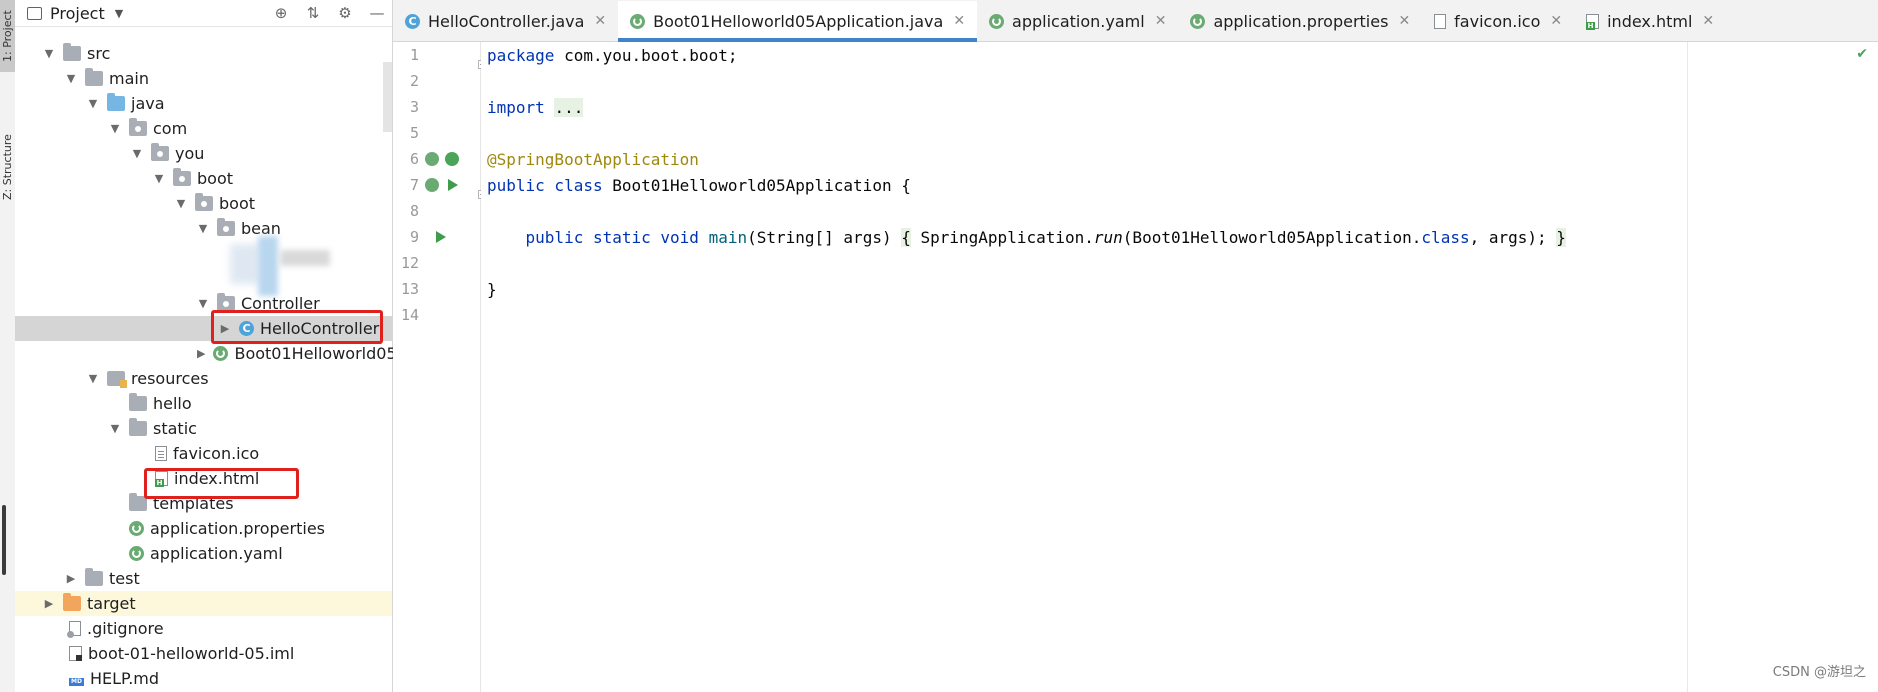 Image resolution: width=1878 pixels, height=692 pixels. What do you see at coordinates (313, 13) in the screenshot?
I see `collapse-all-icon: ⇅` at bounding box center [313, 13].